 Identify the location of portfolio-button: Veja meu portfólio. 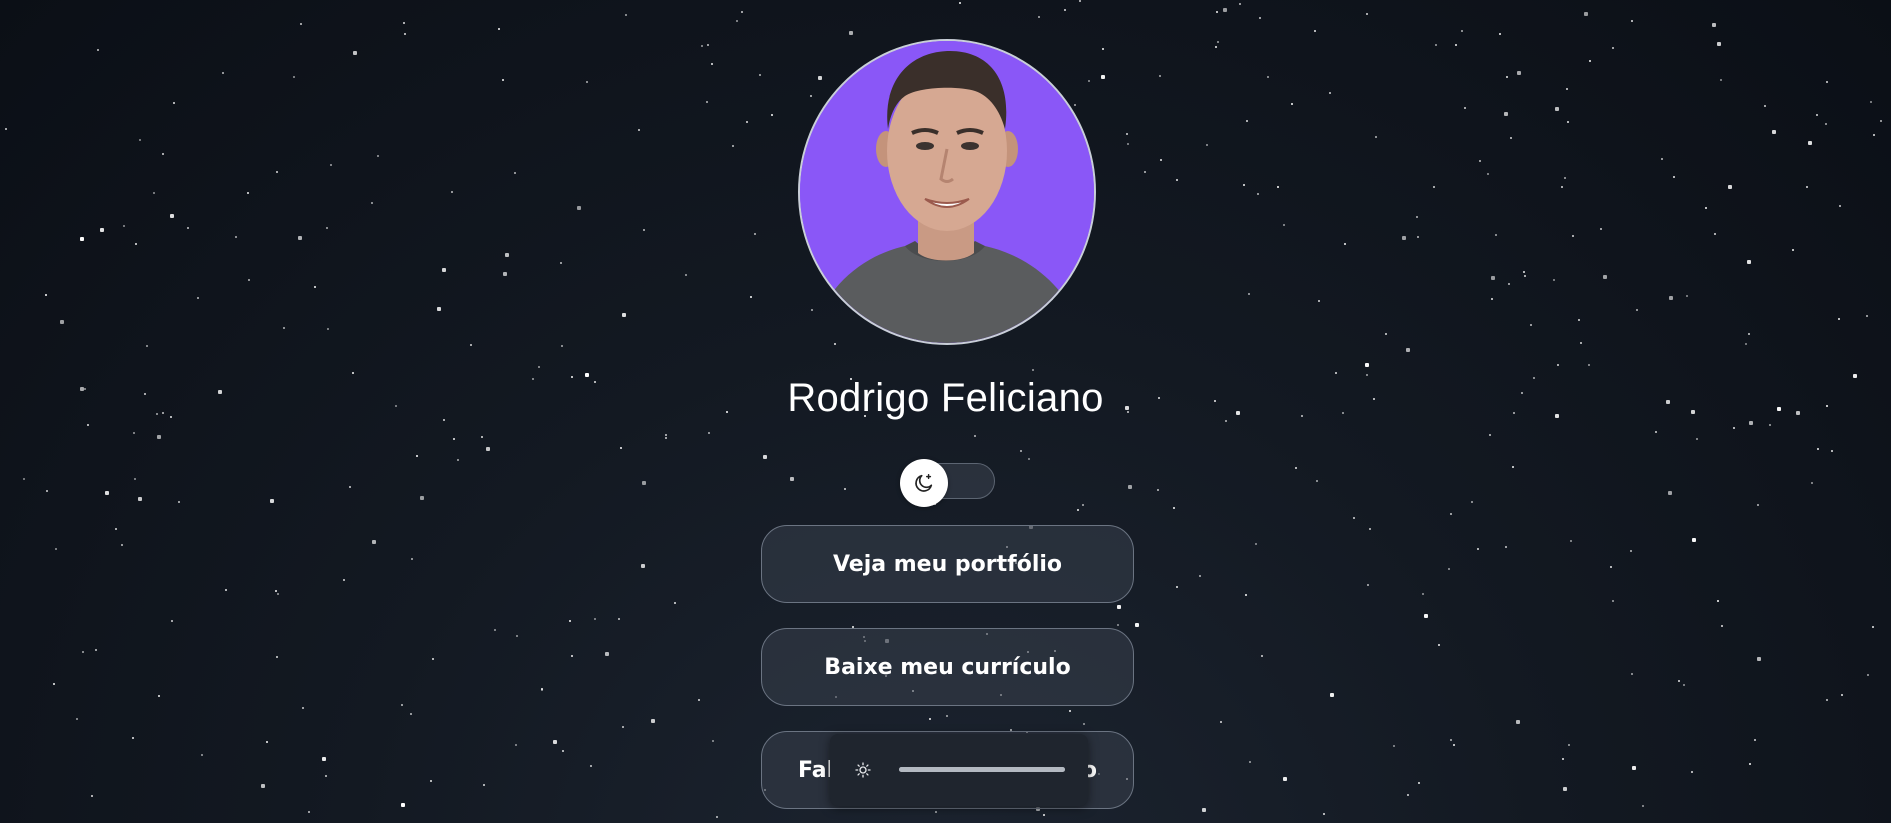
(947, 564).